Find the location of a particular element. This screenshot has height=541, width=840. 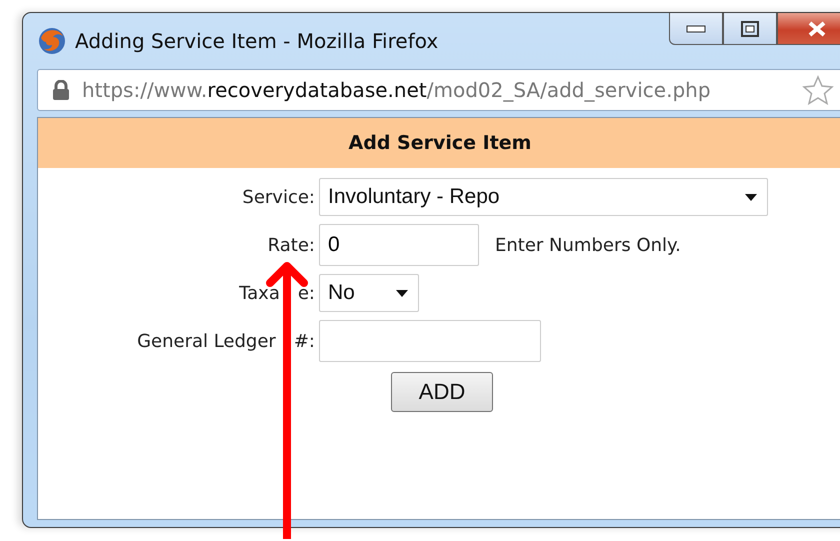

field-label: Rate: is located at coordinates (291, 245).